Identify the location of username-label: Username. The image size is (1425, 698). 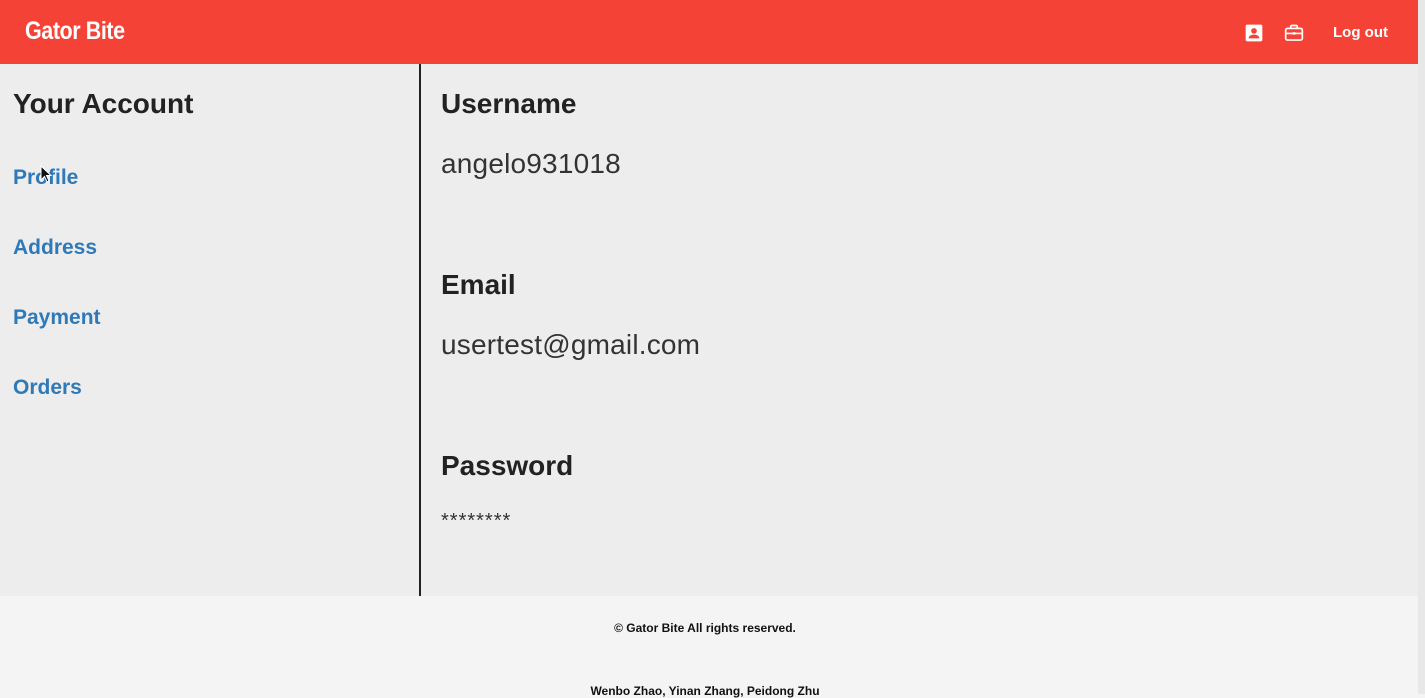
(509, 103).